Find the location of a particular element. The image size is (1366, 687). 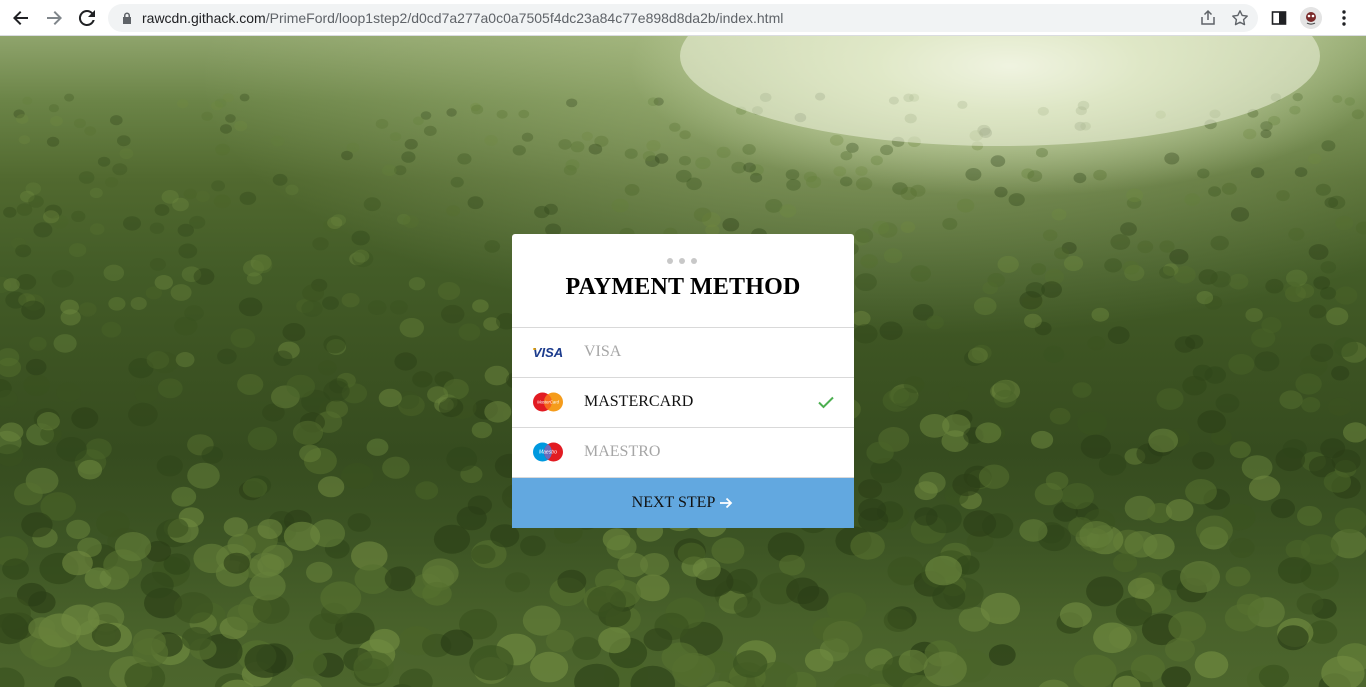

reload-icon is located at coordinates (87, 18).